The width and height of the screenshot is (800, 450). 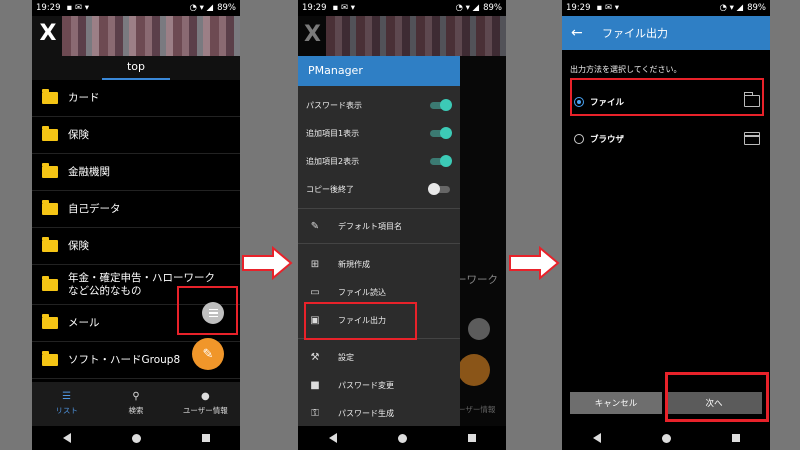 I want to click on toggle-row-extra1: 追加項目1表示, so click(x=379, y=133).